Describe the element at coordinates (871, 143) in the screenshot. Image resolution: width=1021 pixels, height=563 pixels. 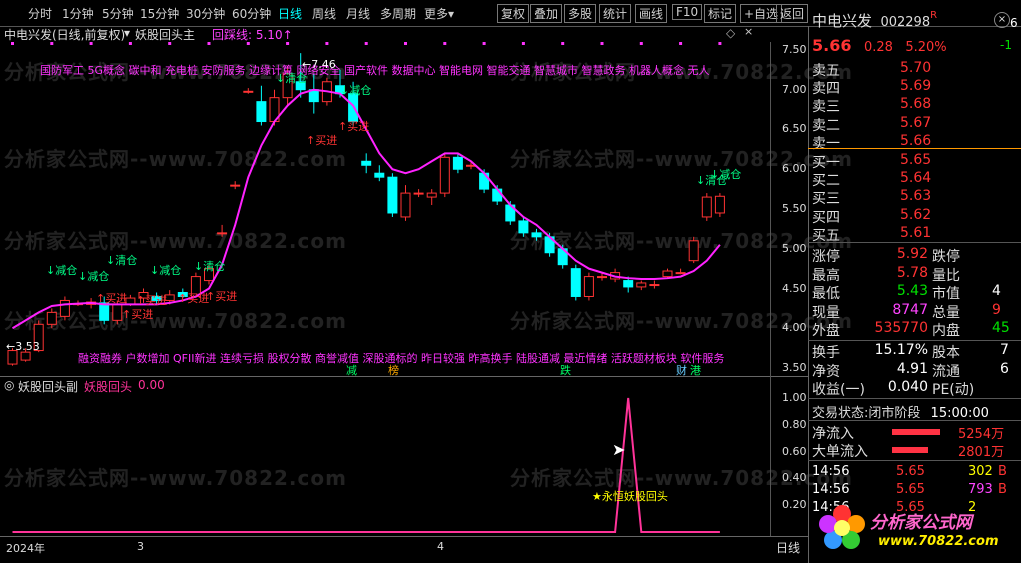
I see `ask-level: 卖一 5.66` at that location.